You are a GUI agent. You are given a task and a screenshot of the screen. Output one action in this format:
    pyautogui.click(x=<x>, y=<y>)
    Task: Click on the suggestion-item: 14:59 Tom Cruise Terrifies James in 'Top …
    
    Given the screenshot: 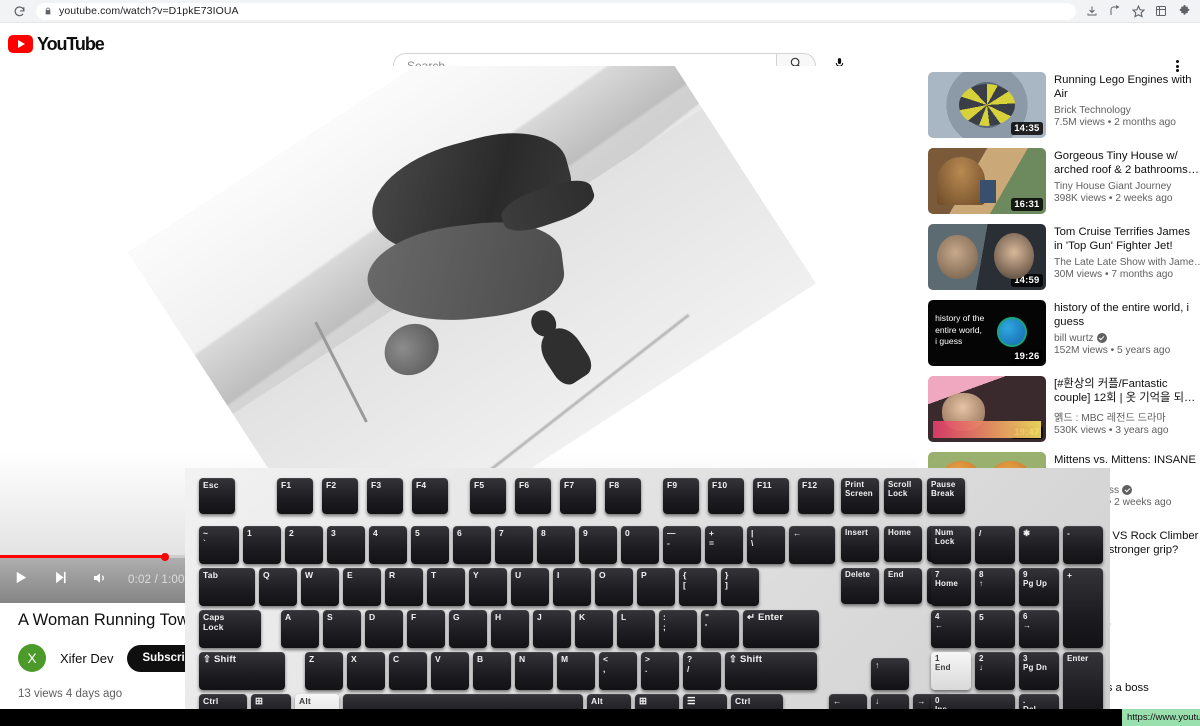 What is the action you would take?
    pyautogui.click(x=1064, y=257)
    